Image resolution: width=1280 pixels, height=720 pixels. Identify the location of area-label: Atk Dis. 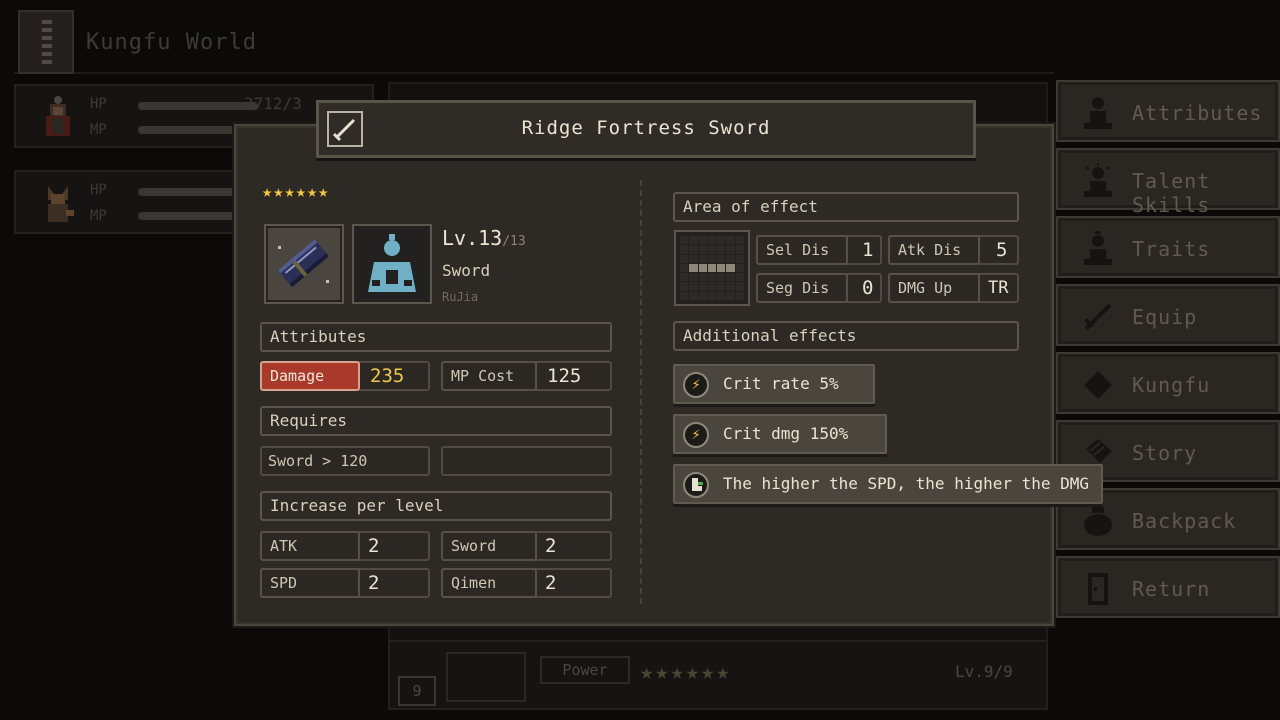
(934, 250).